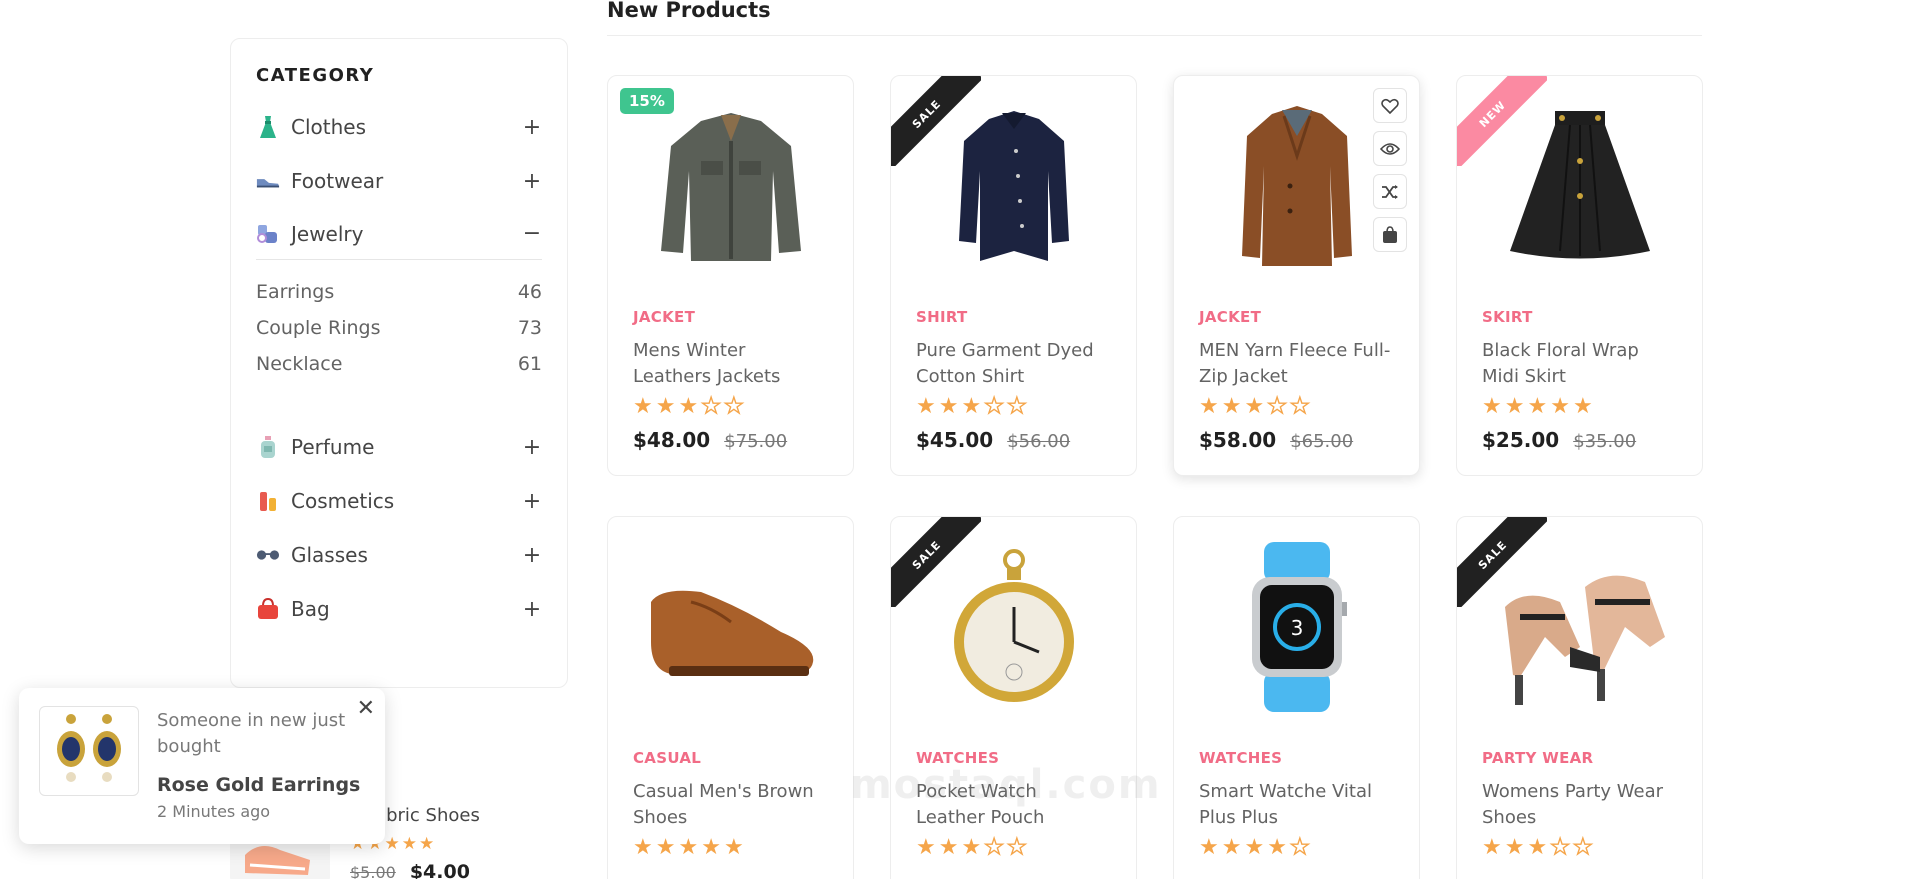 Image resolution: width=1920 pixels, height=879 pixels. I want to click on product-category: SHIRT, so click(1013, 317).